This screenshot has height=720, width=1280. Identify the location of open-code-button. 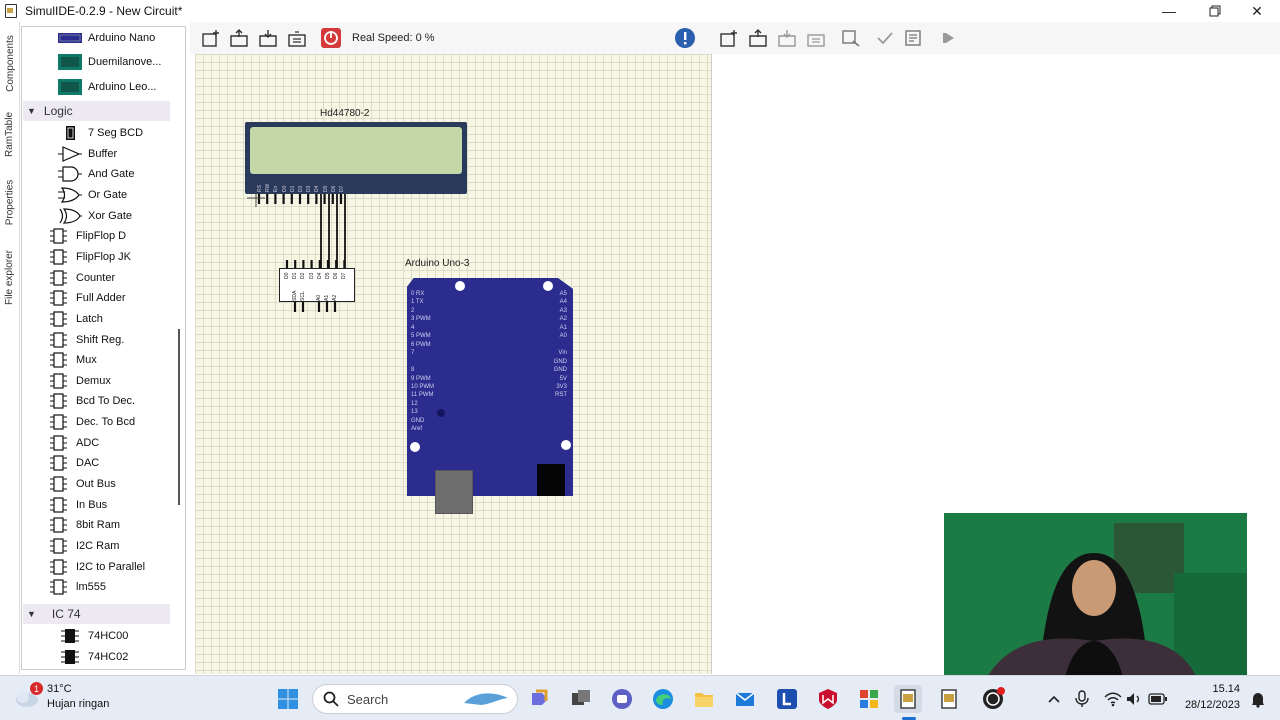
(758, 38).